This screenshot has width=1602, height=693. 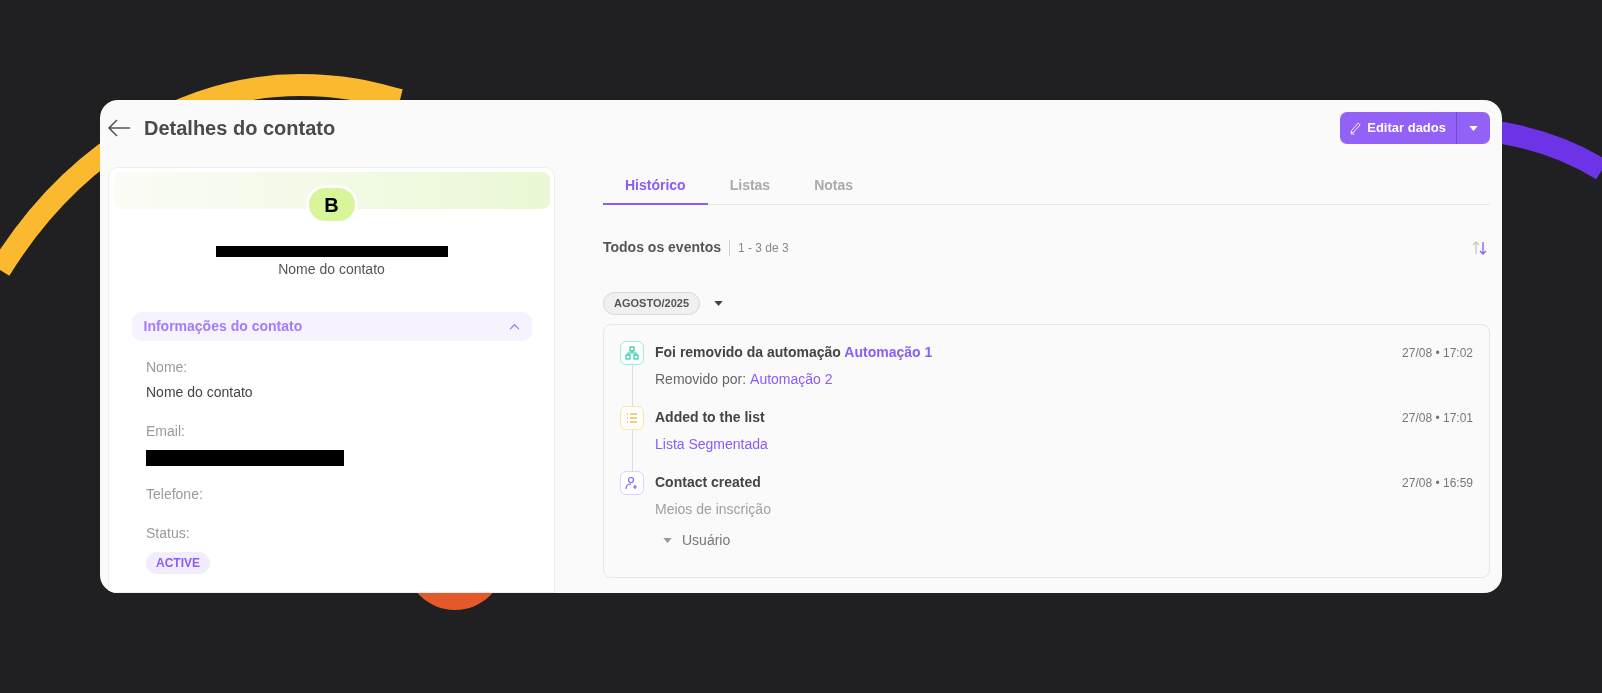 I want to click on event-time: 27/08 • 17:01, so click(x=1437, y=418).